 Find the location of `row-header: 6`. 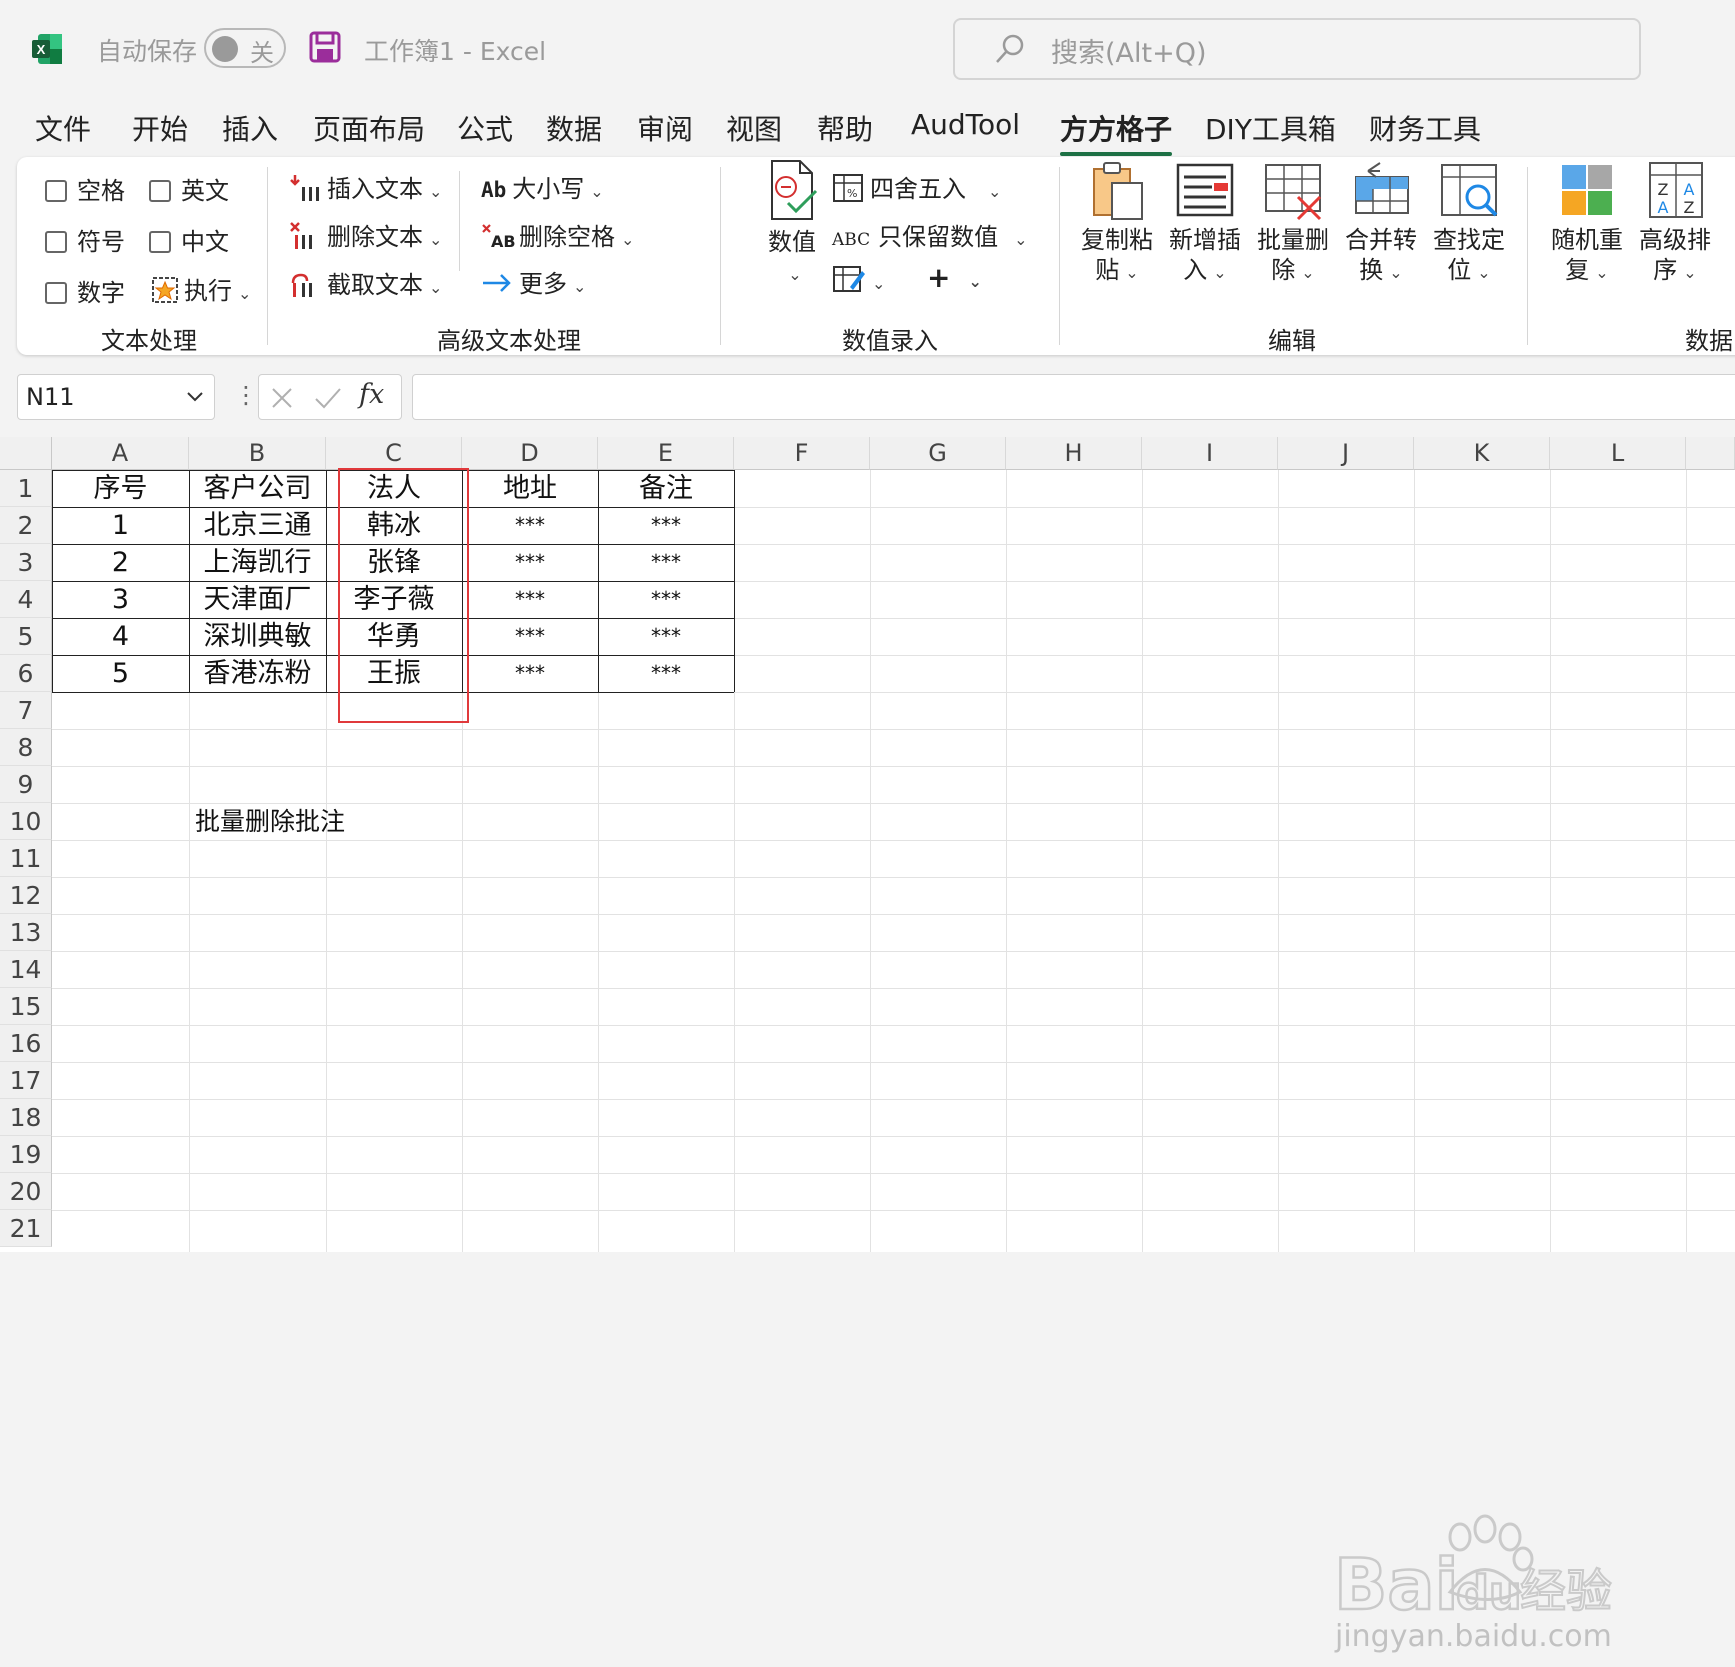

row-header: 6 is located at coordinates (26, 673).